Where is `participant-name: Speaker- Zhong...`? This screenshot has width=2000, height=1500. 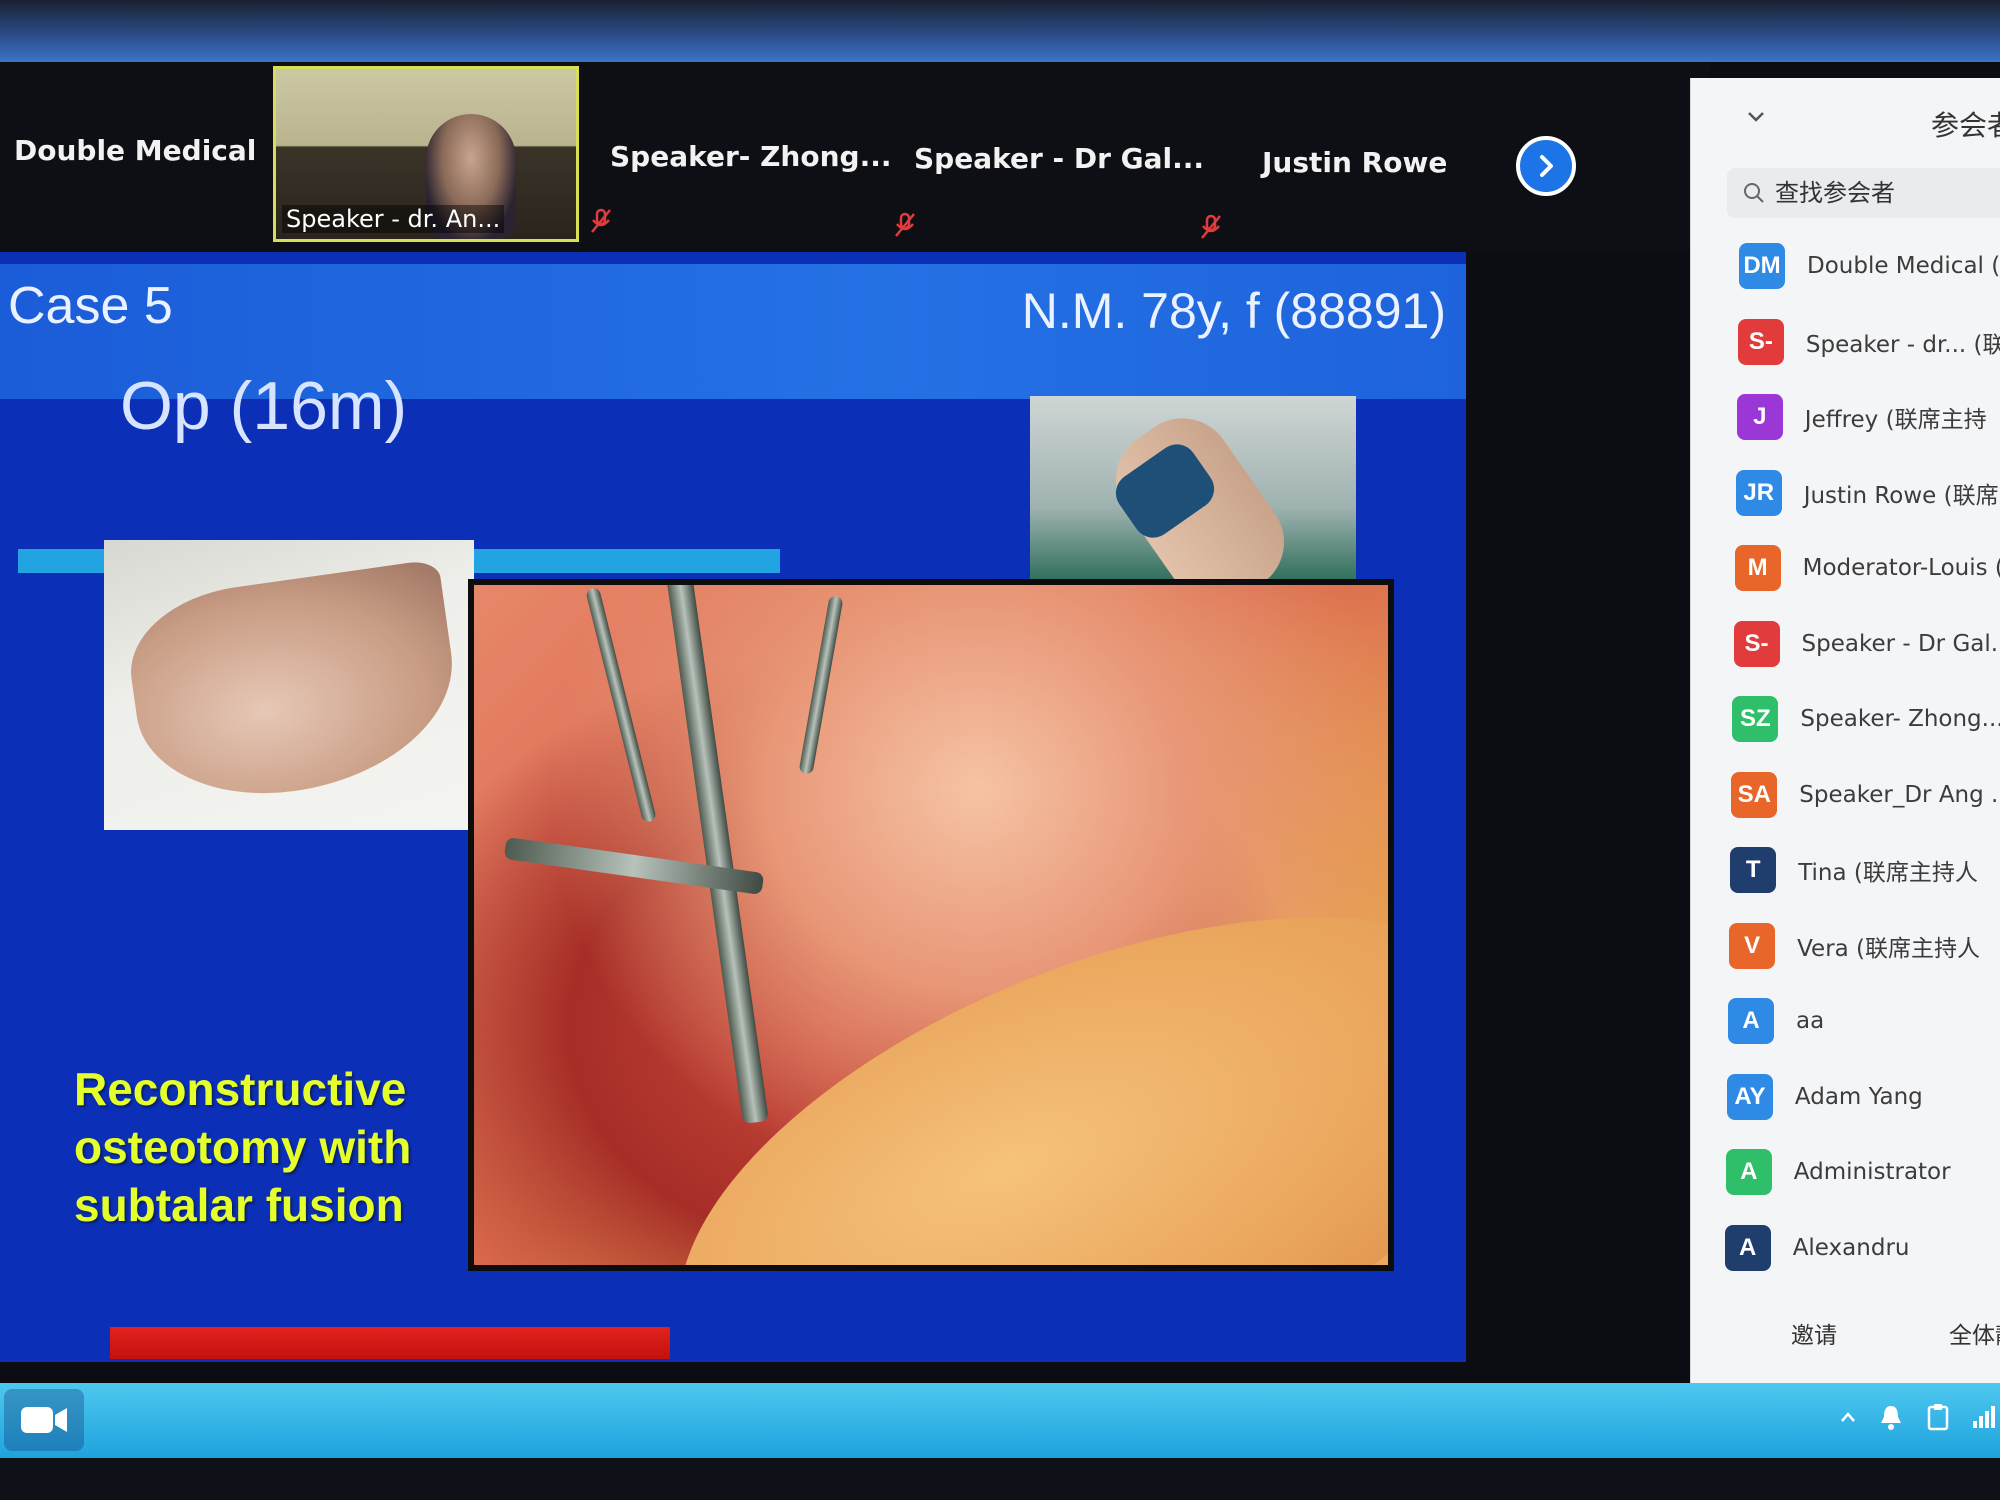
participant-name: Speaker- Zhong... is located at coordinates (1900, 719).